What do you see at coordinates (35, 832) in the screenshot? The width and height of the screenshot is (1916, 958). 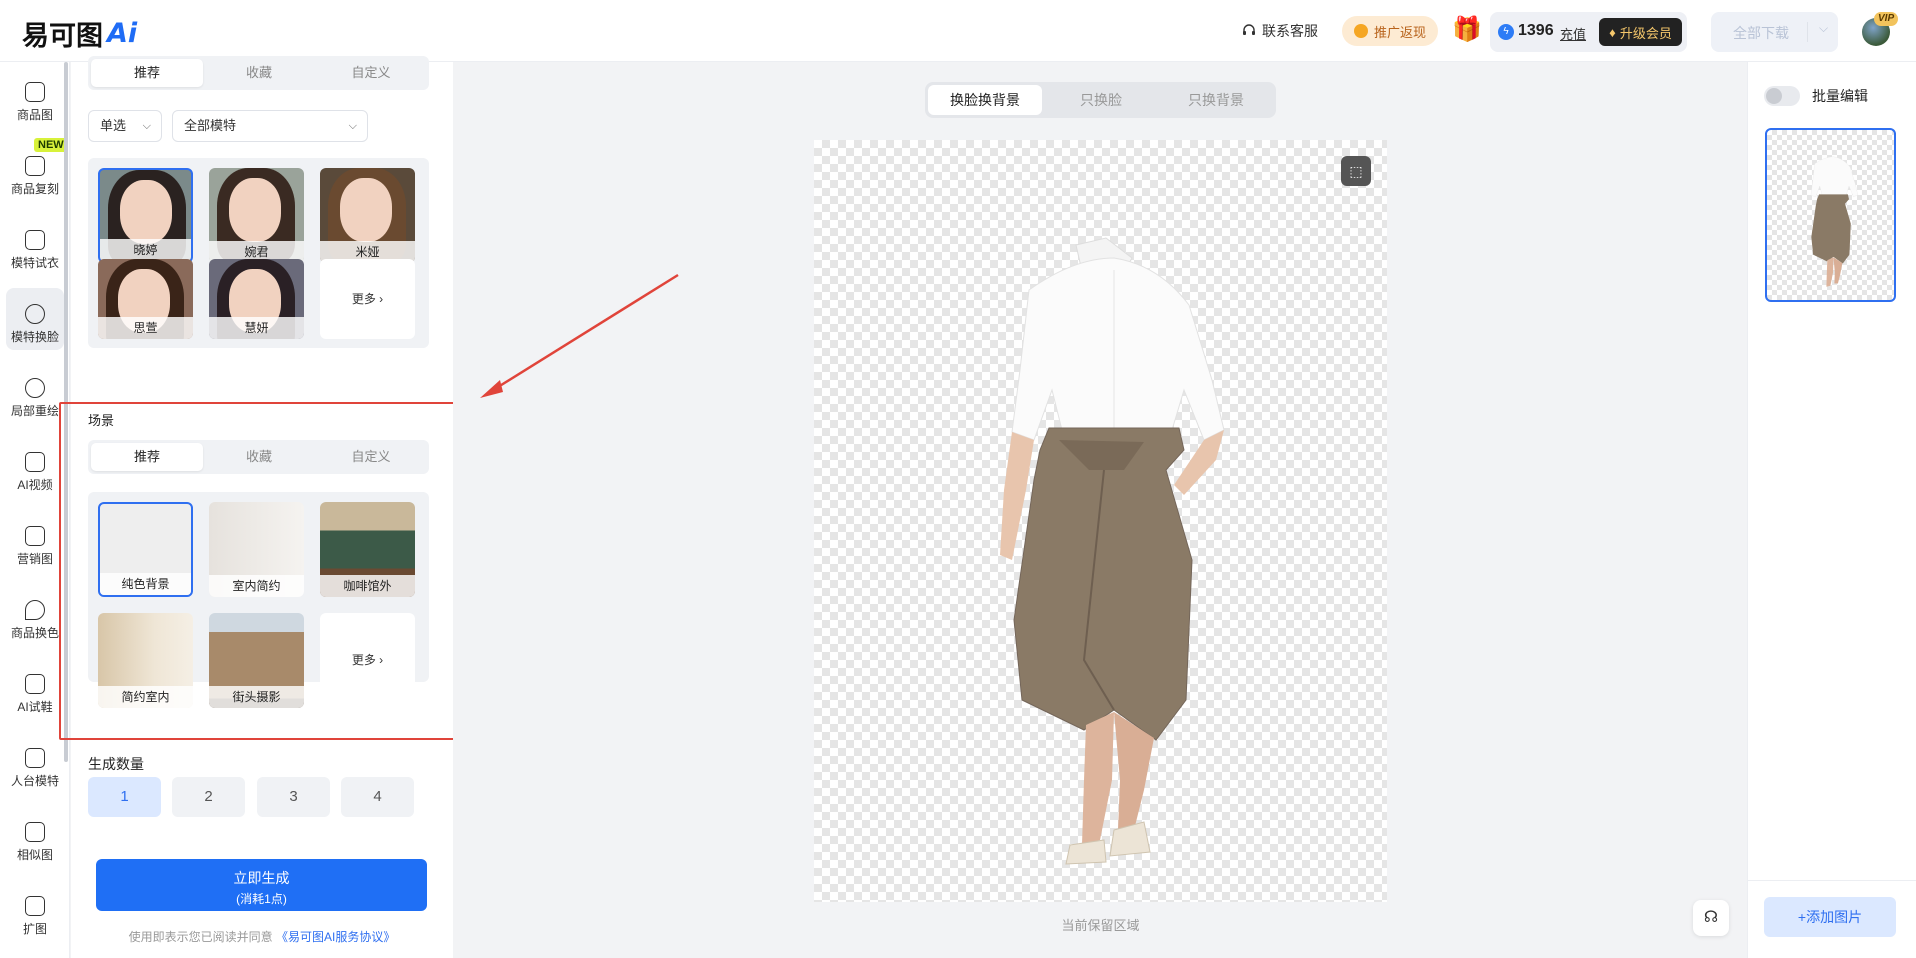 I see `image-icon` at bounding box center [35, 832].